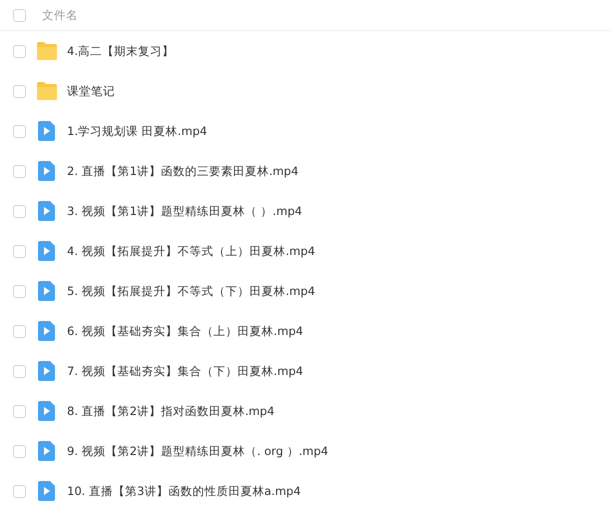 The image size is (612, 512). What do you see at coordinates (185, 371) in the screenshot?
I see `file-name: 7. 视频【基础夯实】集合（下）田夏林.mp4` at bounding box center [185, 371].